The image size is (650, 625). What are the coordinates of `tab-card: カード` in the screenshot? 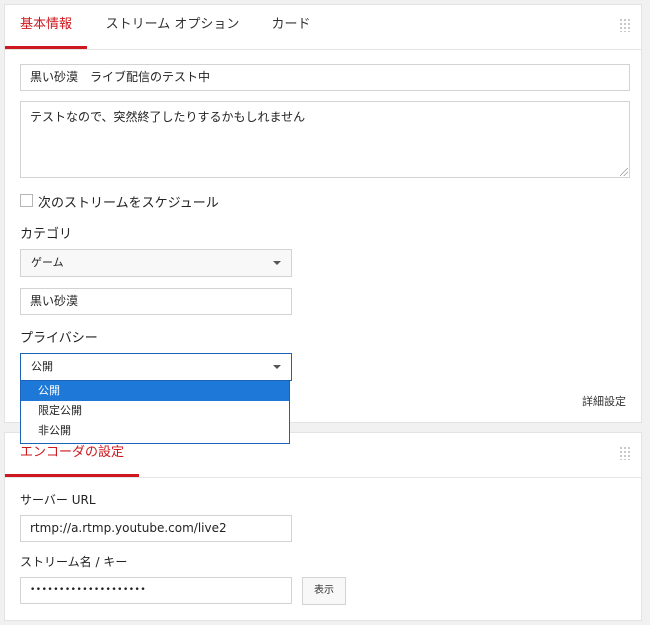 It's located at (291, 27).